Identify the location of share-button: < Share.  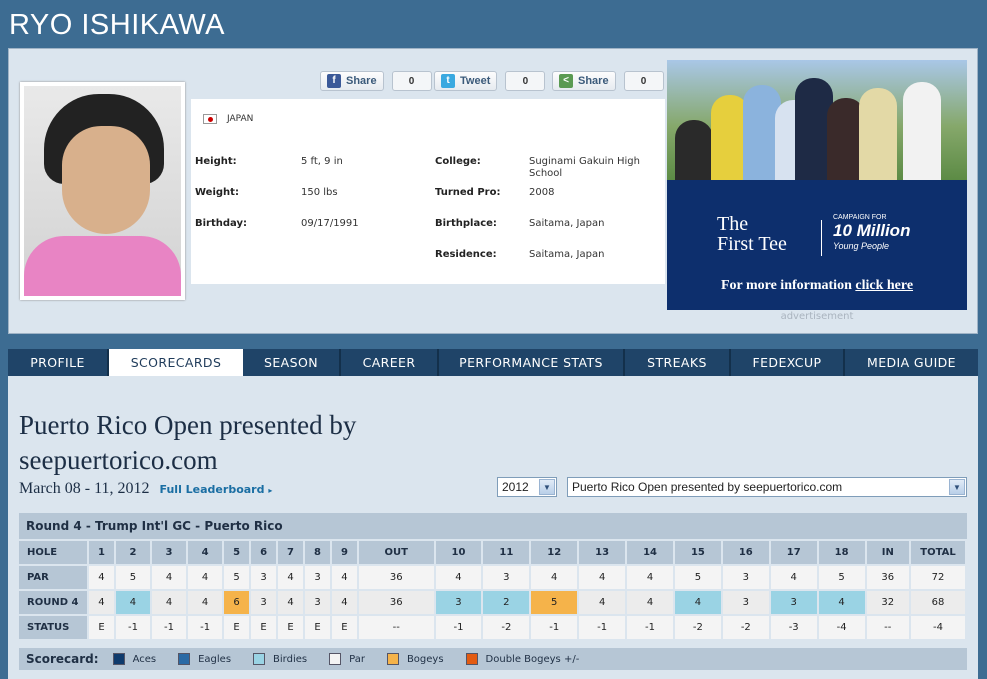
(584, 81).